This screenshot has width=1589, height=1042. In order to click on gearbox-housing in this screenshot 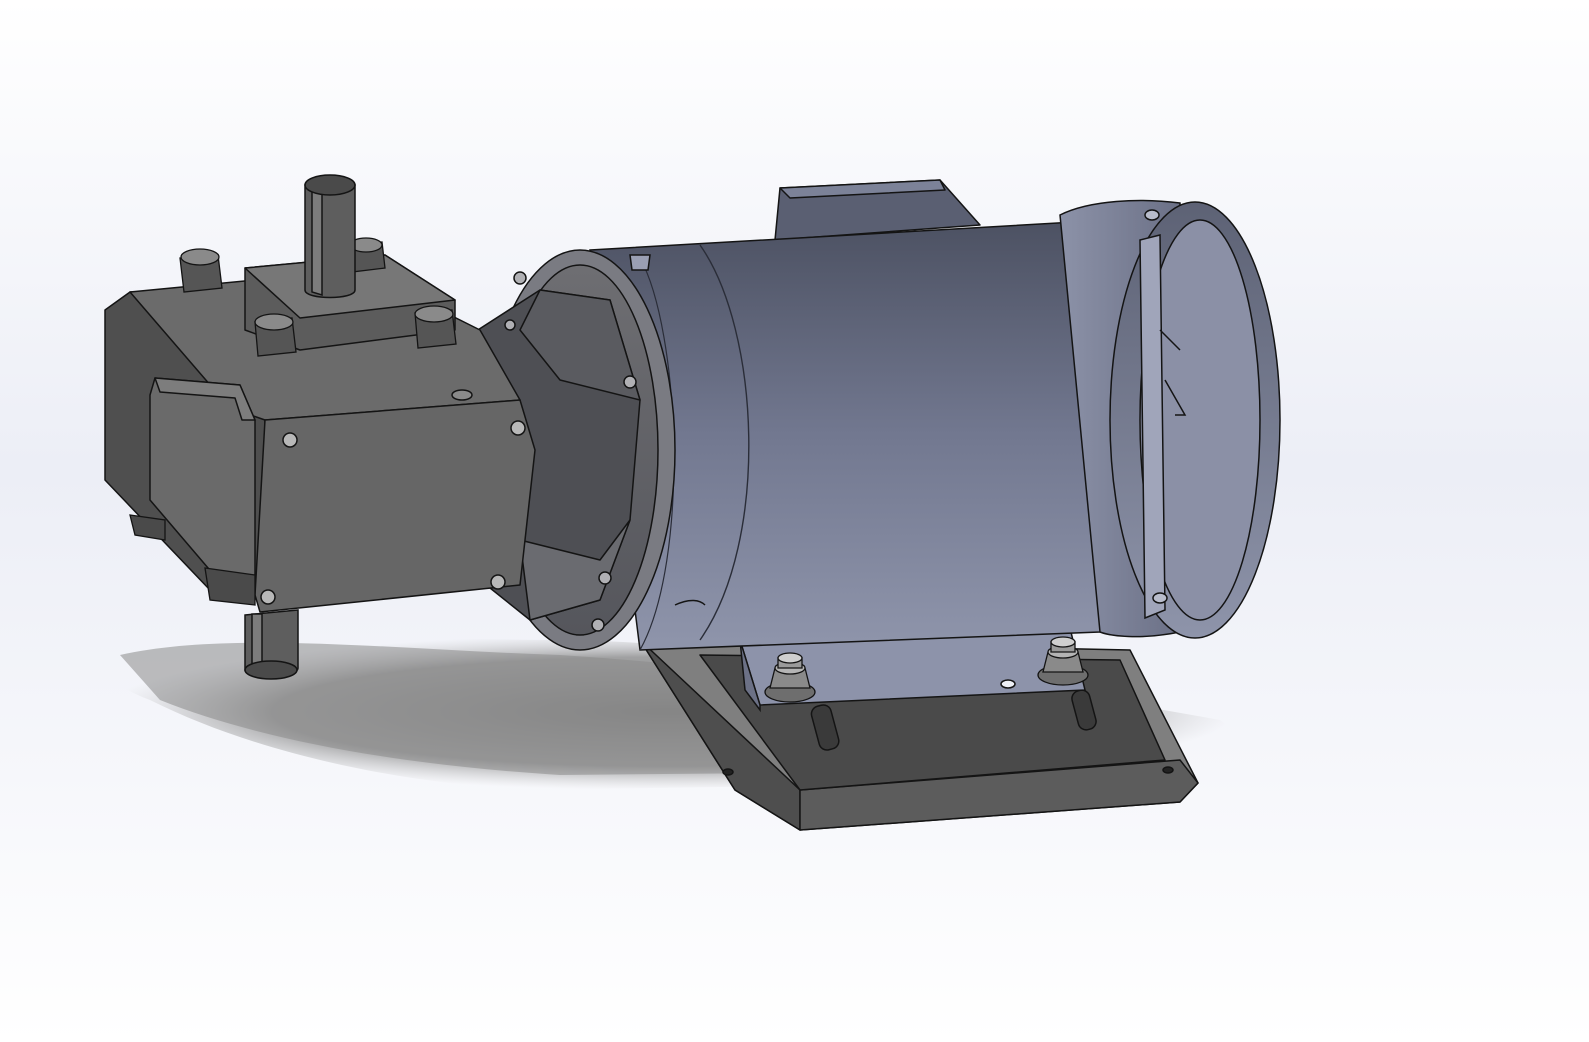, I will do `click(320, 433)`.